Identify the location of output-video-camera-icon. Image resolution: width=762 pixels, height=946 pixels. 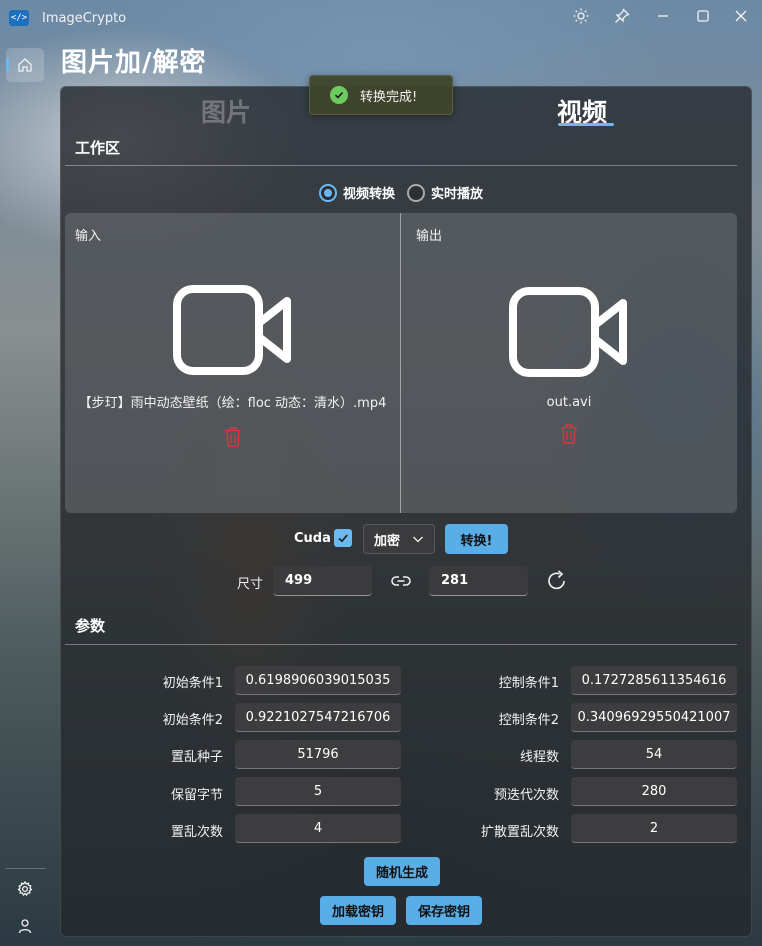
(569, 332).